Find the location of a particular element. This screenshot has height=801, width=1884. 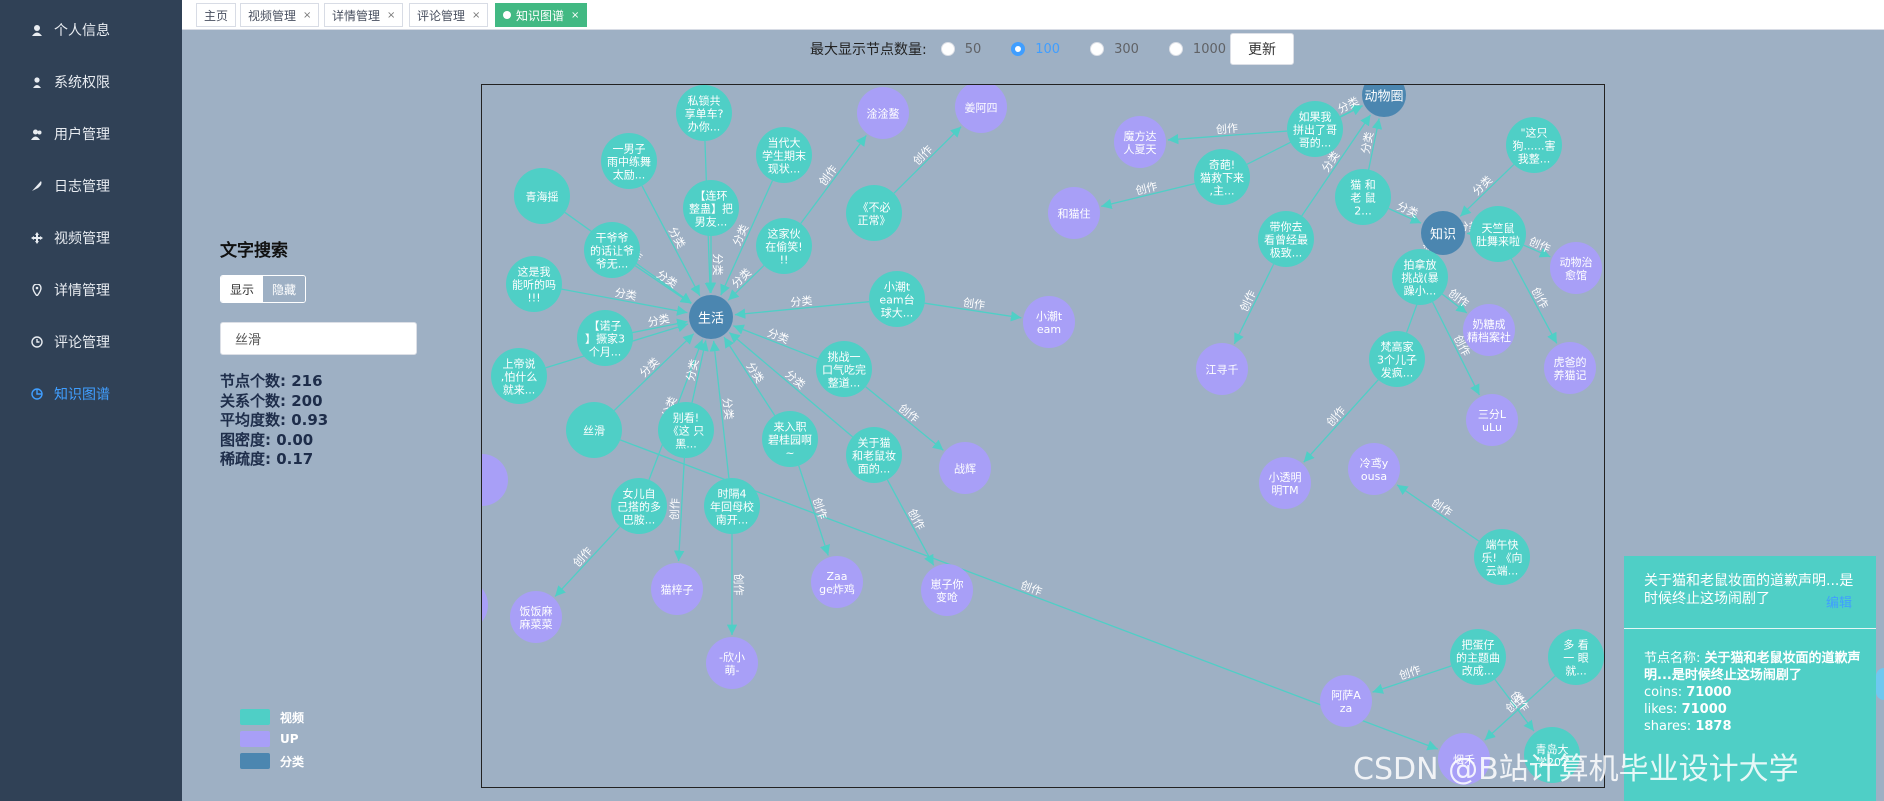

legend: 视频 UP 分类 is located at coordinates (272, 739).